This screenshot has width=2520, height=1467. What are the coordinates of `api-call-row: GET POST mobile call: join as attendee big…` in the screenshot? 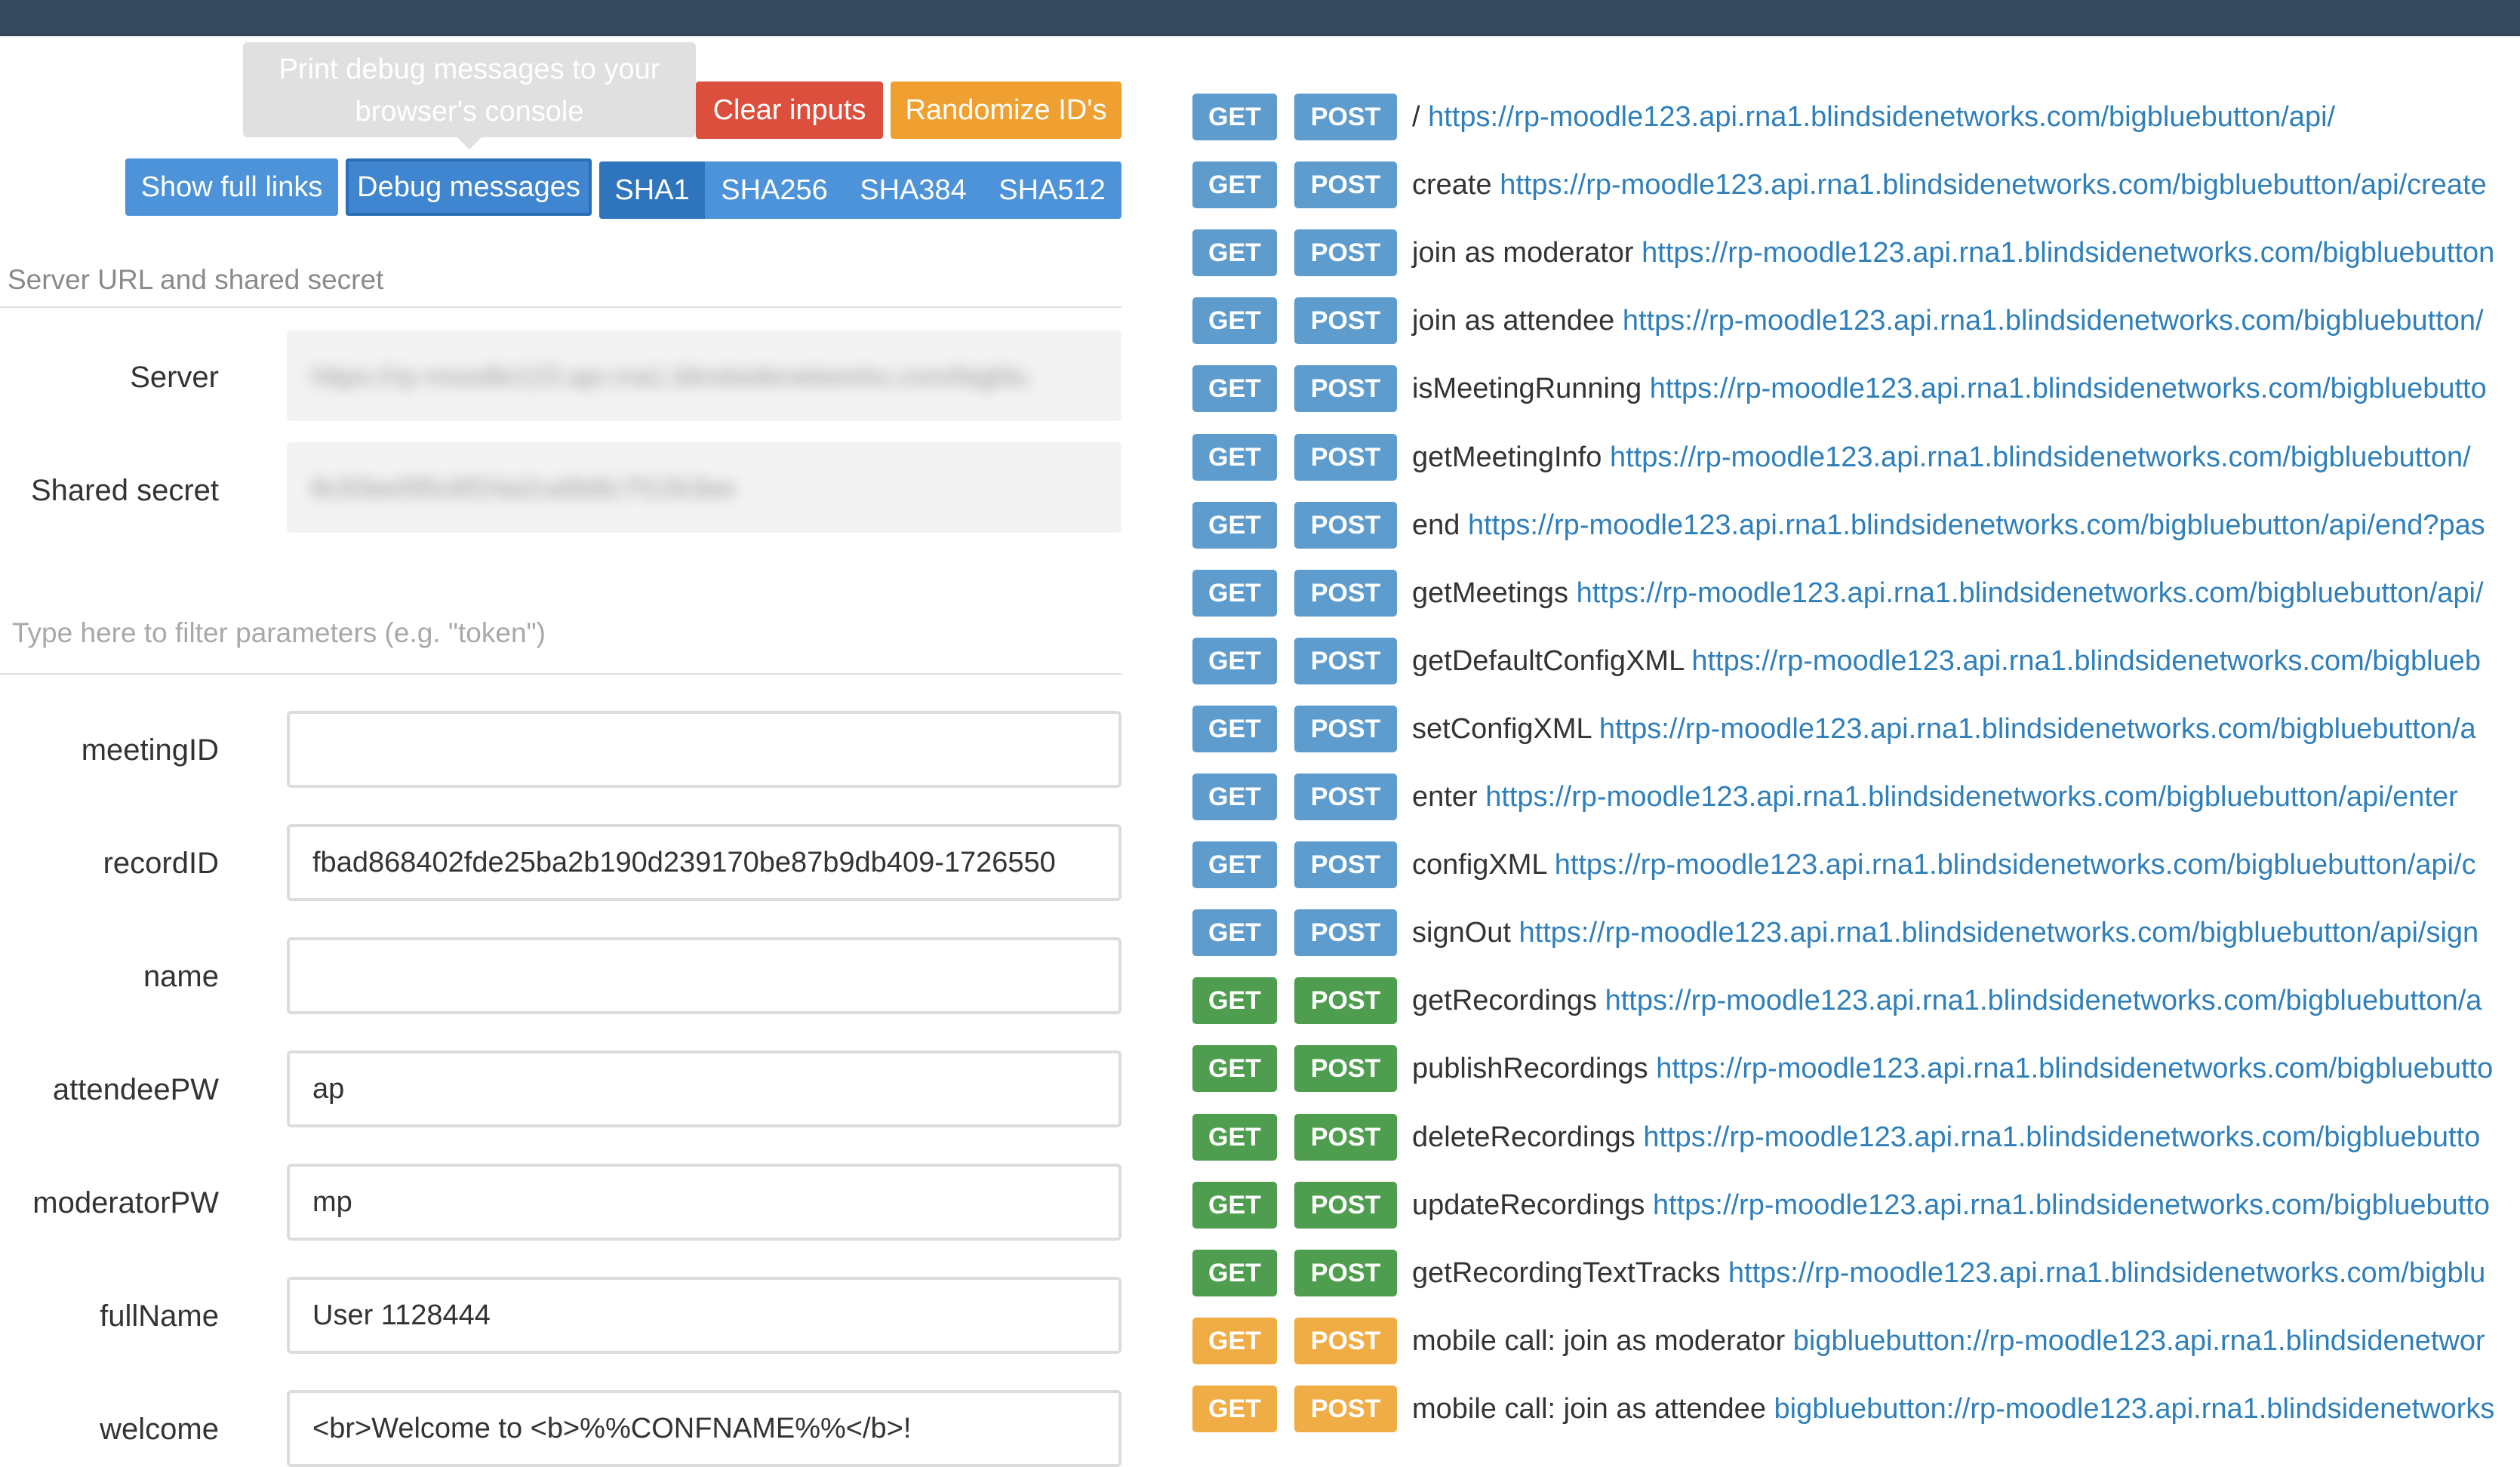 It's located at (1856, 1409).